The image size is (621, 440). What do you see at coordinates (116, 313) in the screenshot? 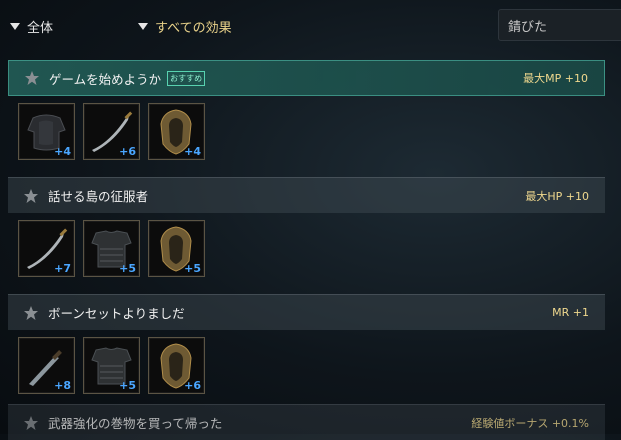
I see `set-title: ボーンセットよりましだ` at bounding box center [116, 313].